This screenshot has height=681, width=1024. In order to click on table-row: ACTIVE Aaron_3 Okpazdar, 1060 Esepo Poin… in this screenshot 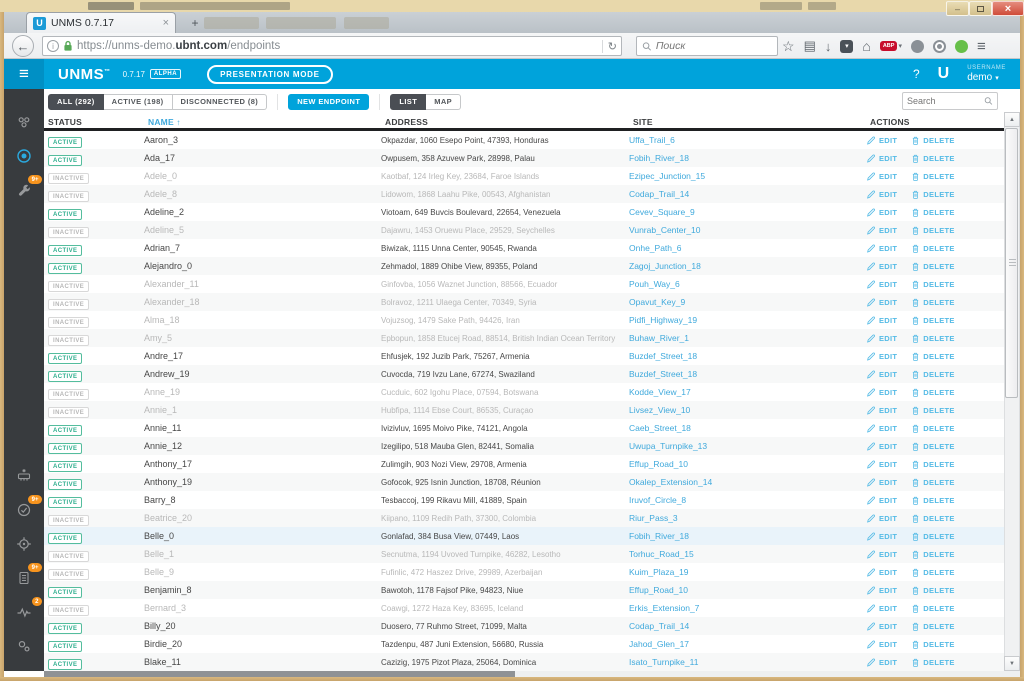, I will do `click(524, 140)`.